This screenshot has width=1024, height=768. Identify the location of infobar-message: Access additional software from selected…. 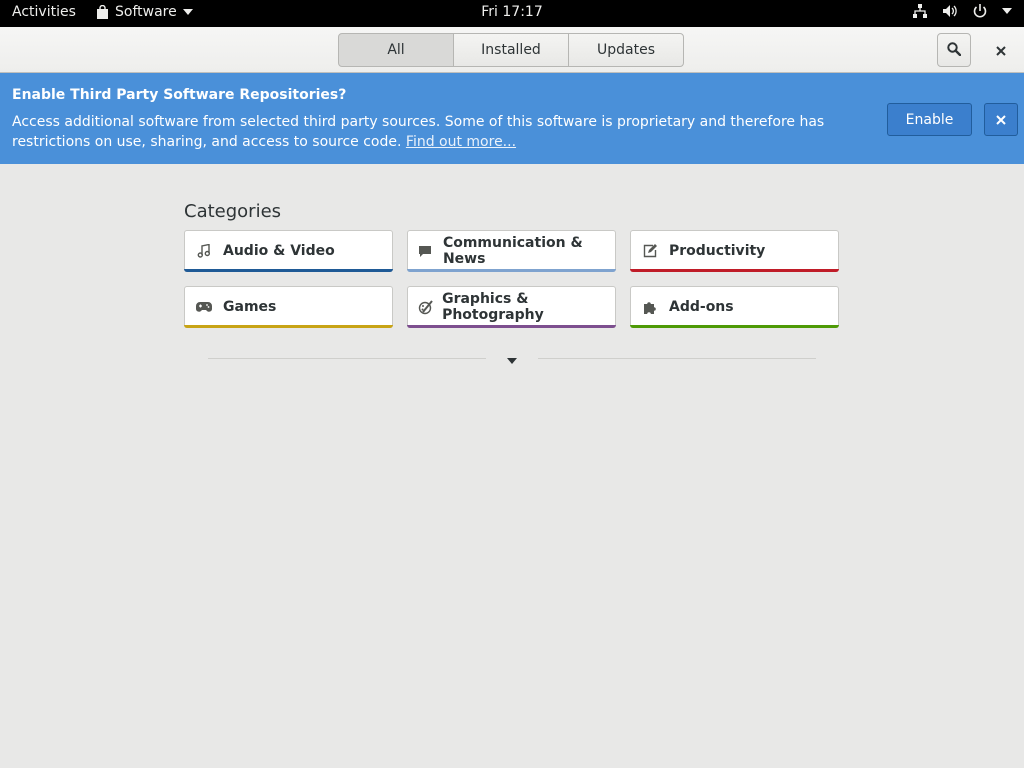
(442, 132).